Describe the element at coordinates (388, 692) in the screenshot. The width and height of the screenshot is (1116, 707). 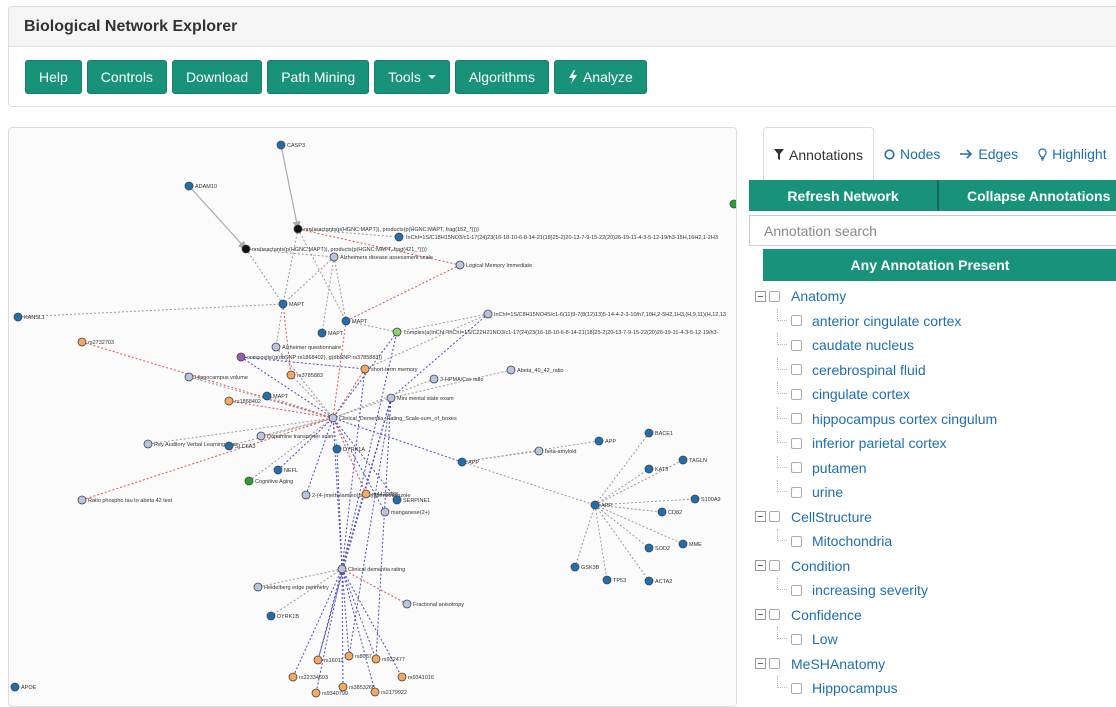
I see `network-node: rs2179922` at that location.